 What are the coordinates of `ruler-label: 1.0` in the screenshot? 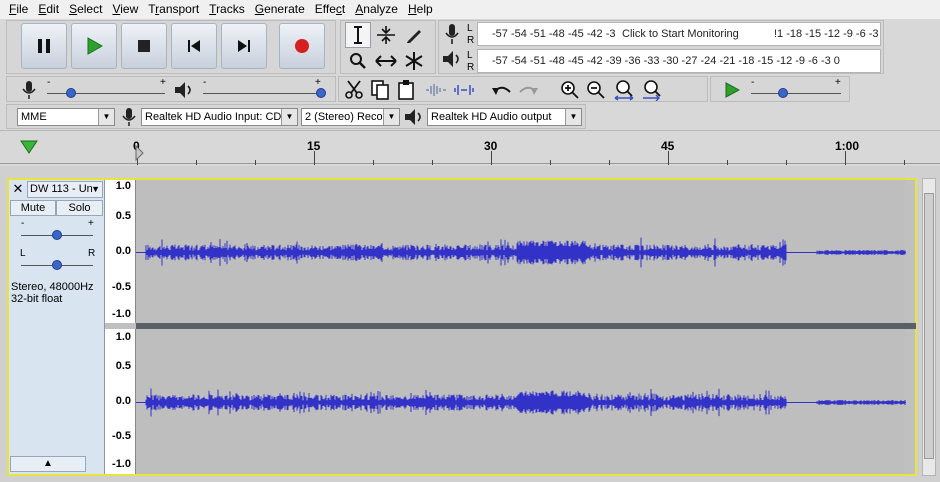 It's located at (123, 186).